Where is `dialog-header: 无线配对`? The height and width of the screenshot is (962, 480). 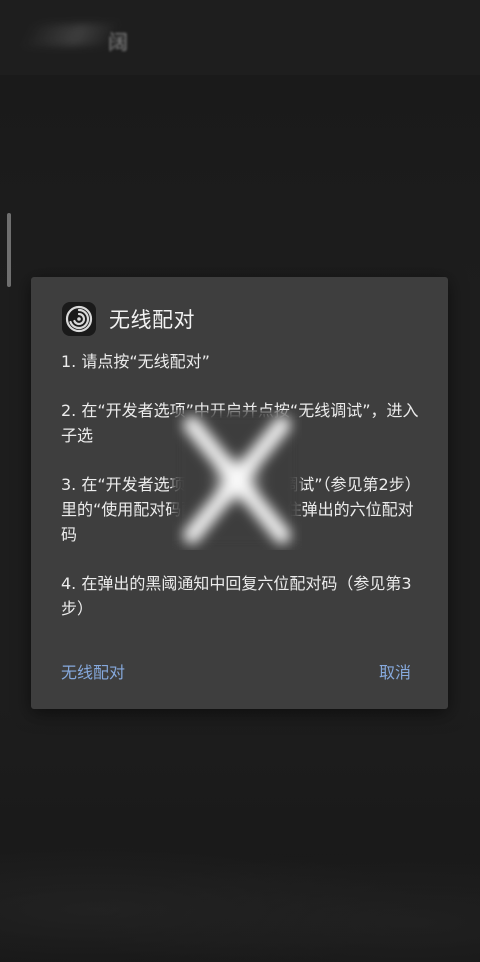 dialog-header: 无线配对 is located at coordinates (128, 319).